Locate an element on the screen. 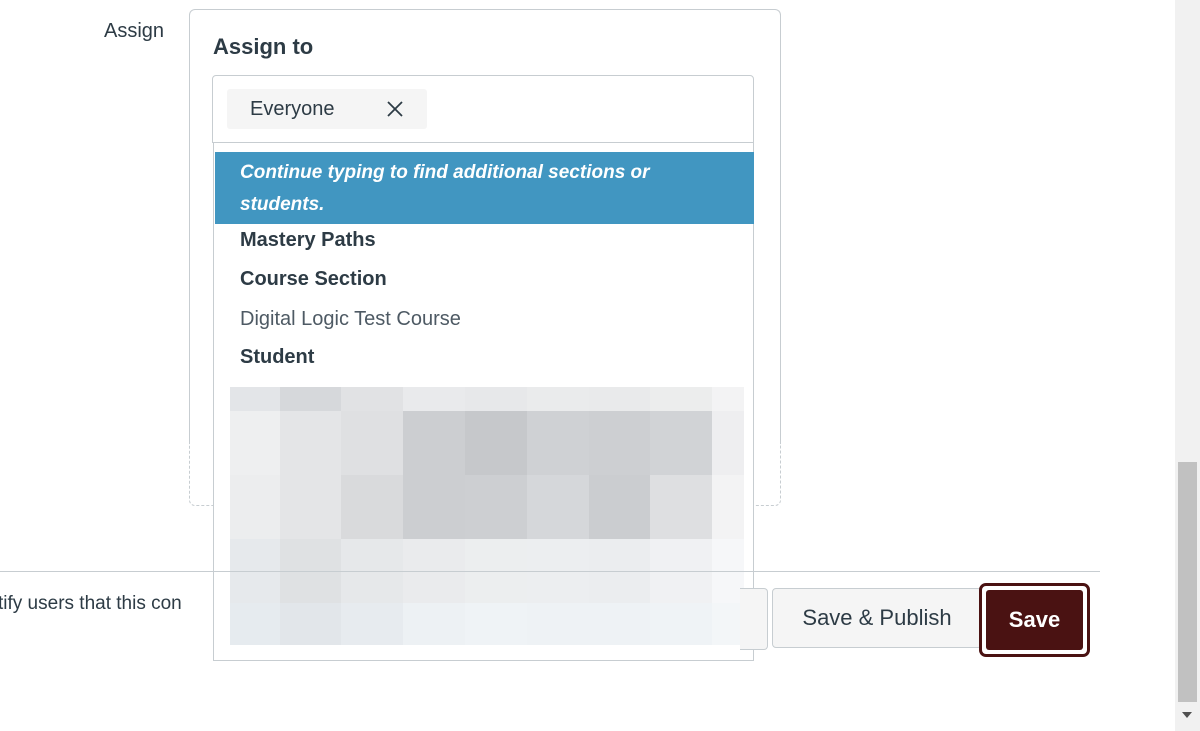  selected-chip-everyone: Everyone is located at coordinates (327, 109).